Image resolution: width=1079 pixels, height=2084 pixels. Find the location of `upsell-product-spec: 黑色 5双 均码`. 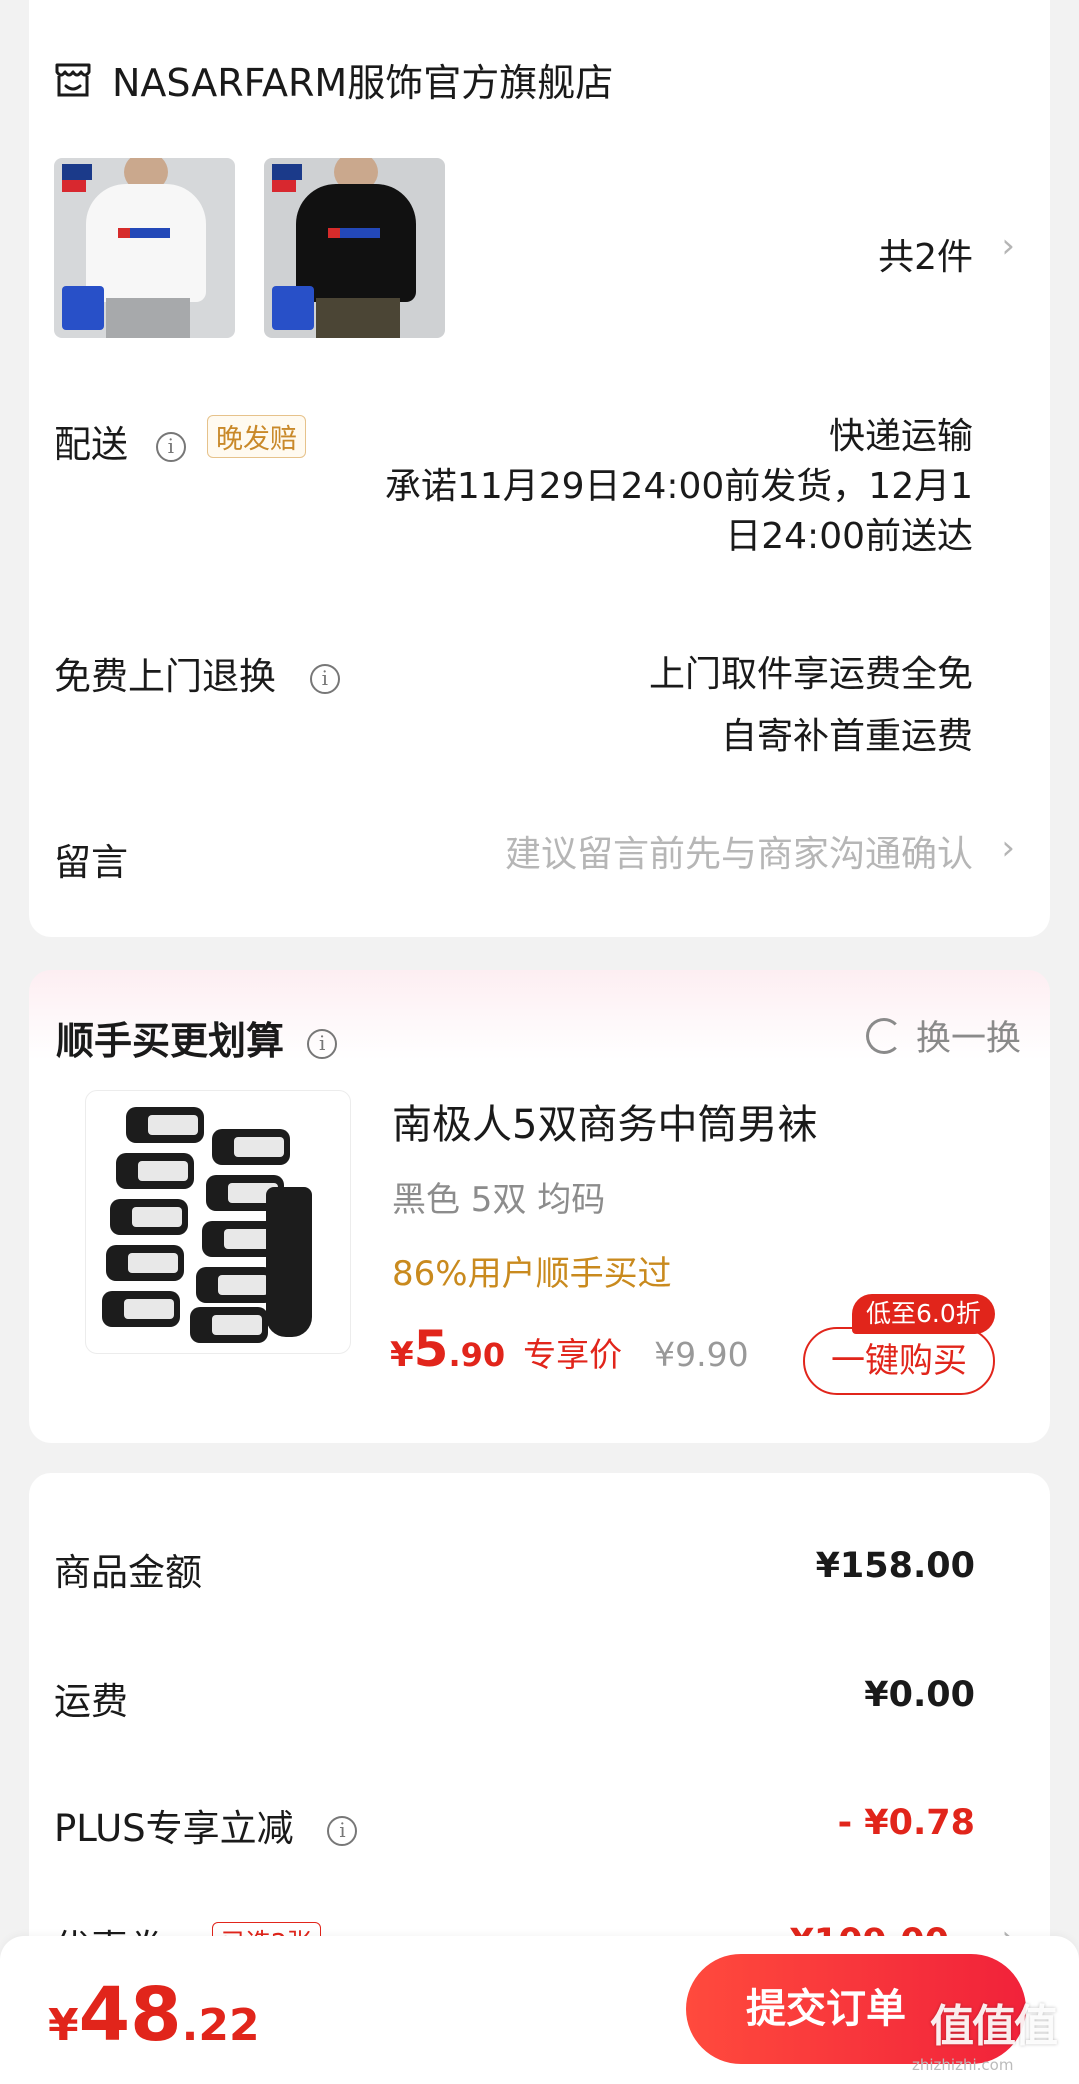

upsell-product-spec: 黑色 5双 均码 is located at coordinates (499, 1200).